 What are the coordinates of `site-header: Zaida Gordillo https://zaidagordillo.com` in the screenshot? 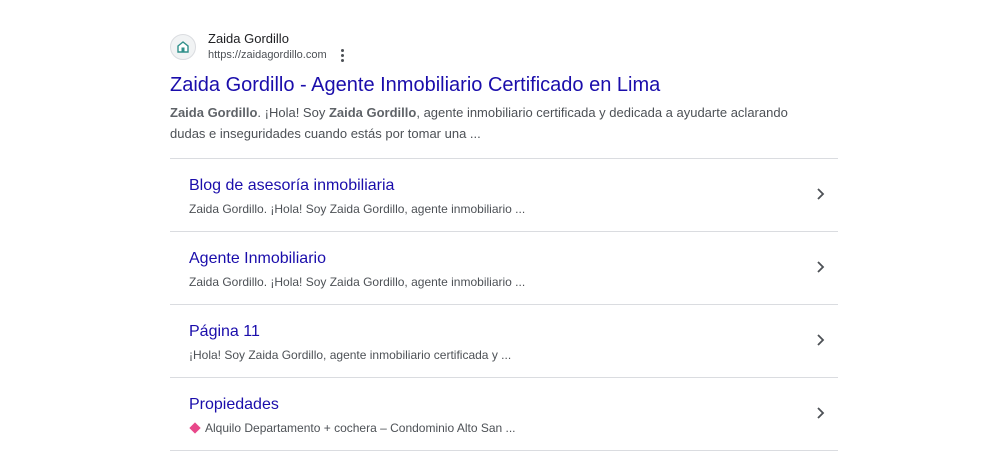 It's located at (504, 47).